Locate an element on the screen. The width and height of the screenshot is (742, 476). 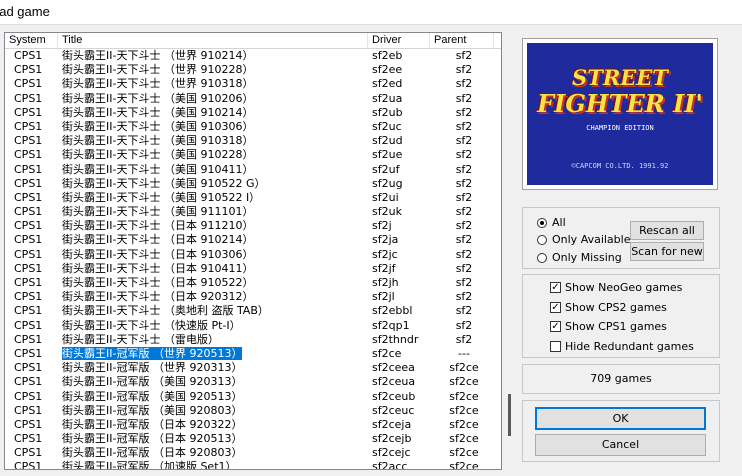
table-row: CPS1 街头霸王II-天下斗士 （美国 910306） sf2uc sf2 is located at coordinates (253, 127).